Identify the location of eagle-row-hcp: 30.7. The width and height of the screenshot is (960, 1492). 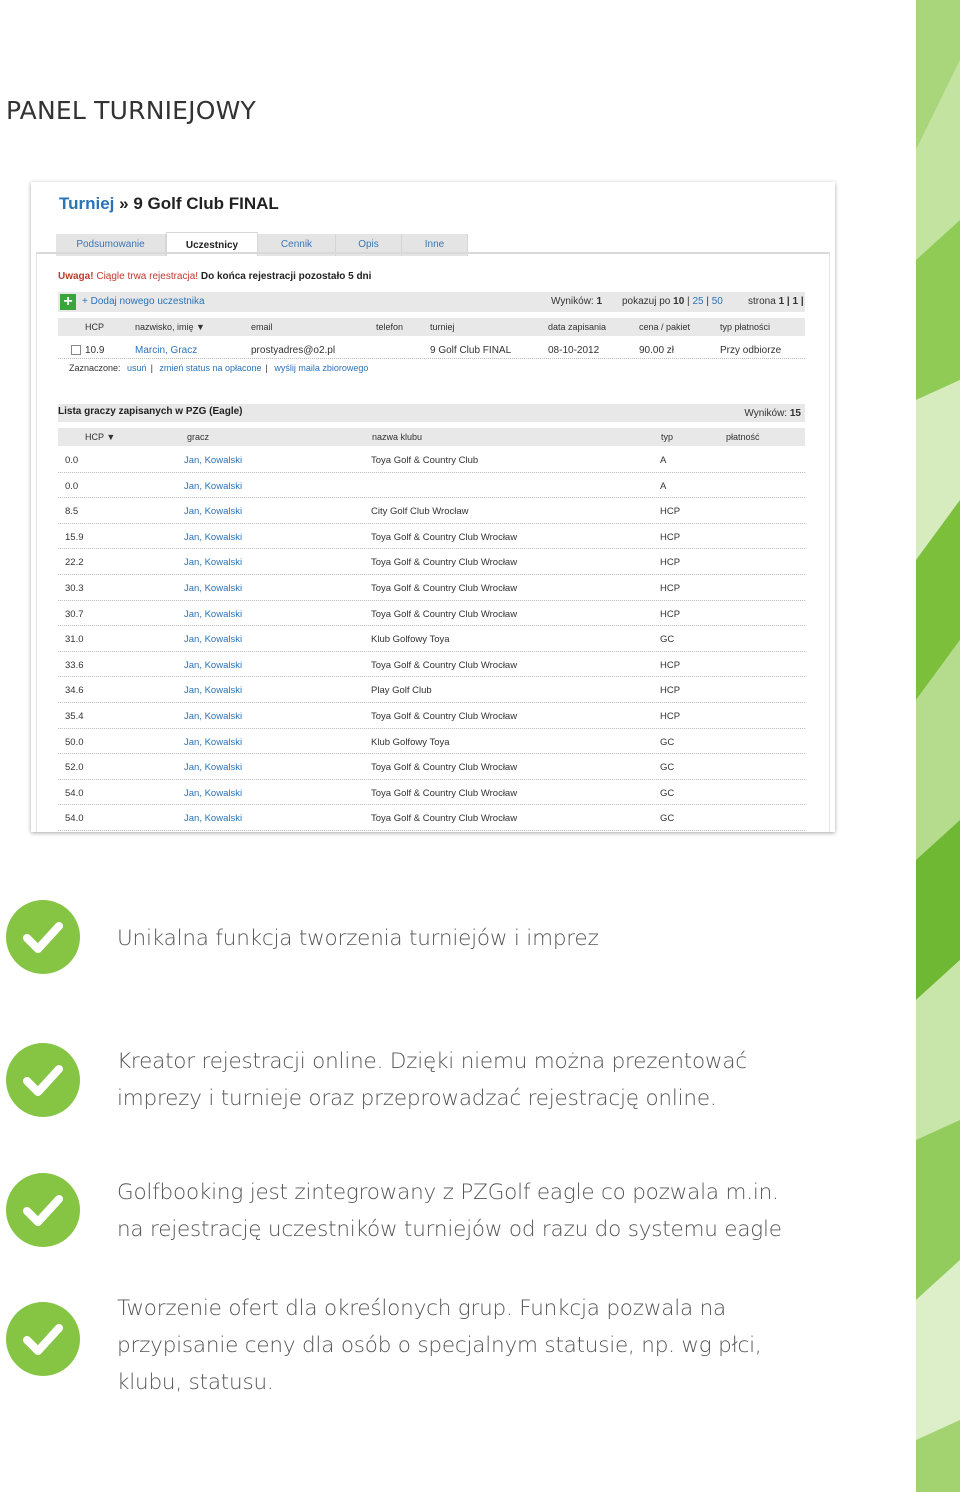
(74, 614).